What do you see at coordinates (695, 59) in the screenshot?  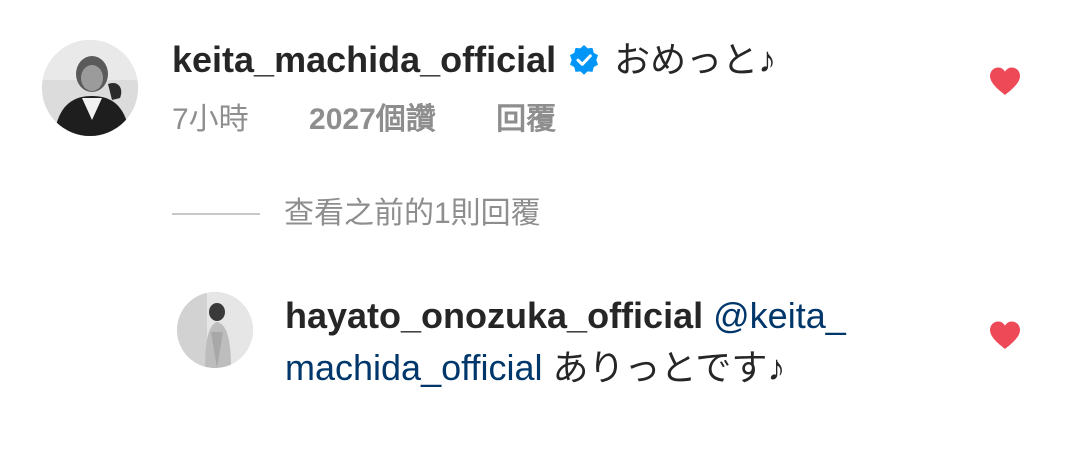 I see `comment-text: おめっと♪` at bounding box center [695, 59].